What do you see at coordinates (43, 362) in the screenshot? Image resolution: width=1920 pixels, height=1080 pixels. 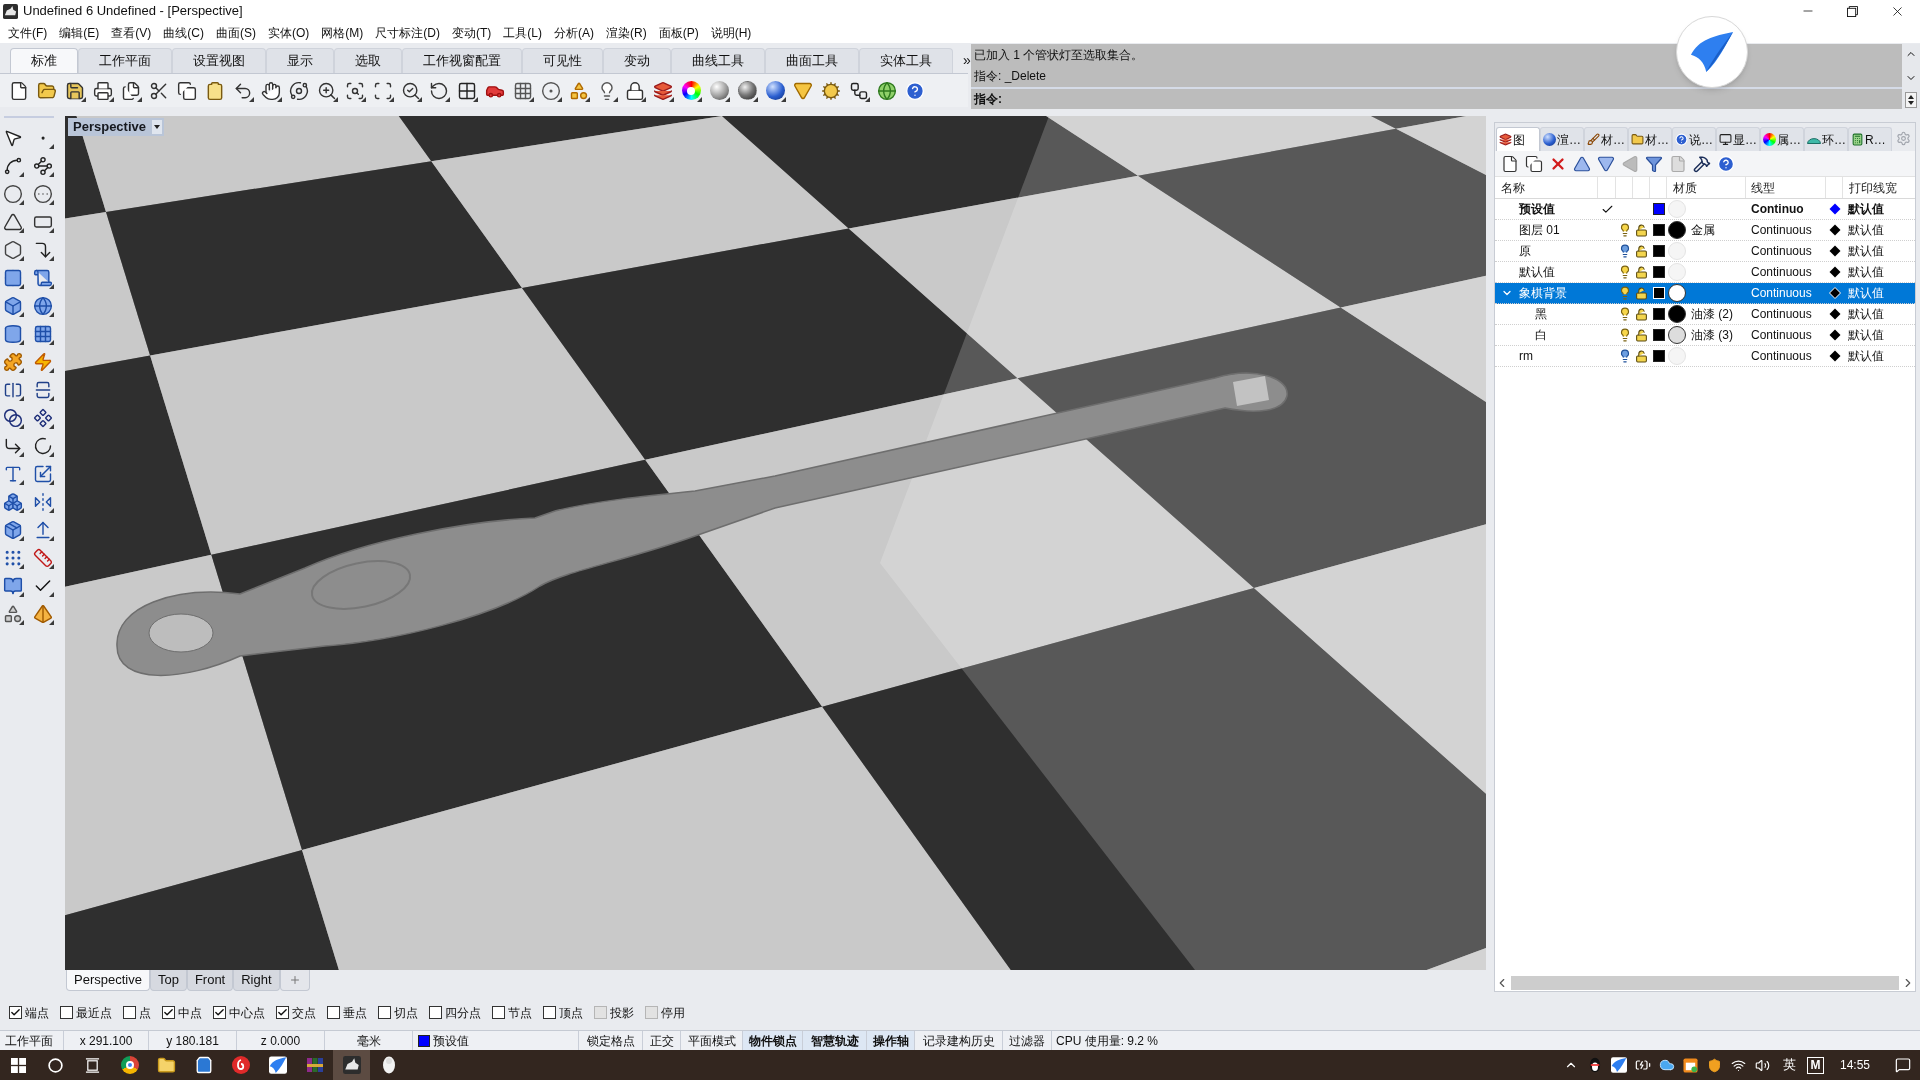 I see `lightning-icon` at bounding box center [43, 362].